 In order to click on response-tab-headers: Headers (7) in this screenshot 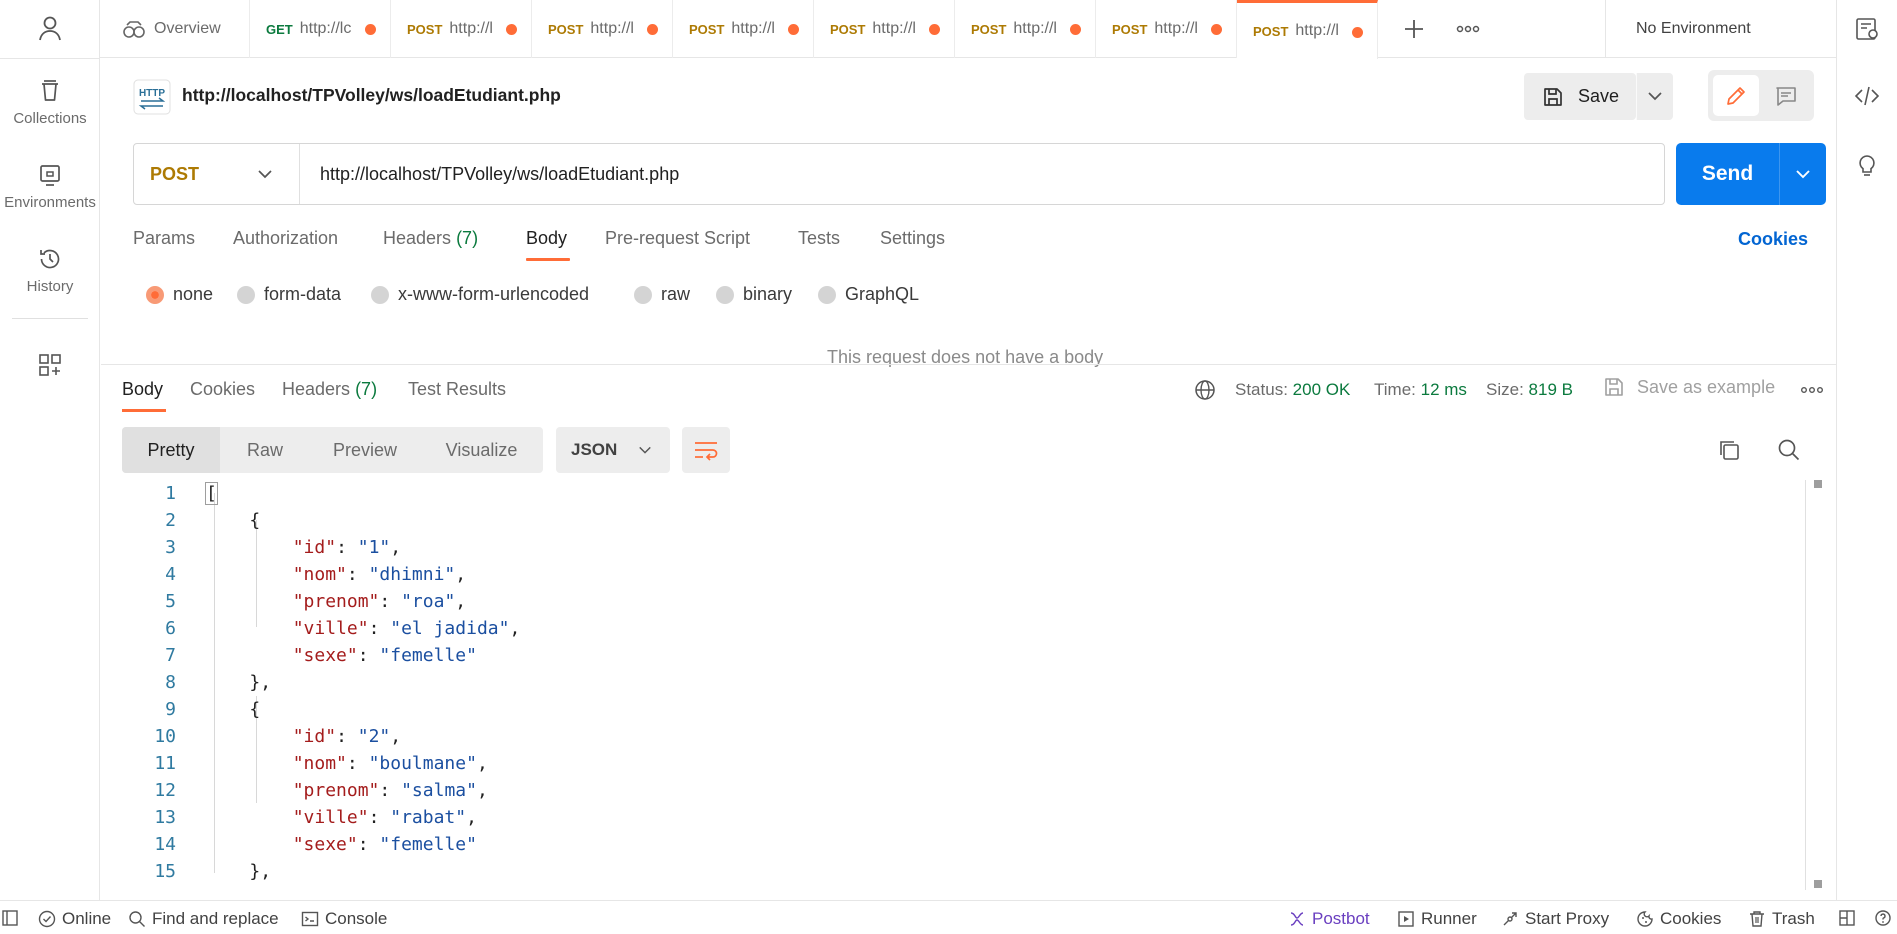, I will do `click(329, 389)`.